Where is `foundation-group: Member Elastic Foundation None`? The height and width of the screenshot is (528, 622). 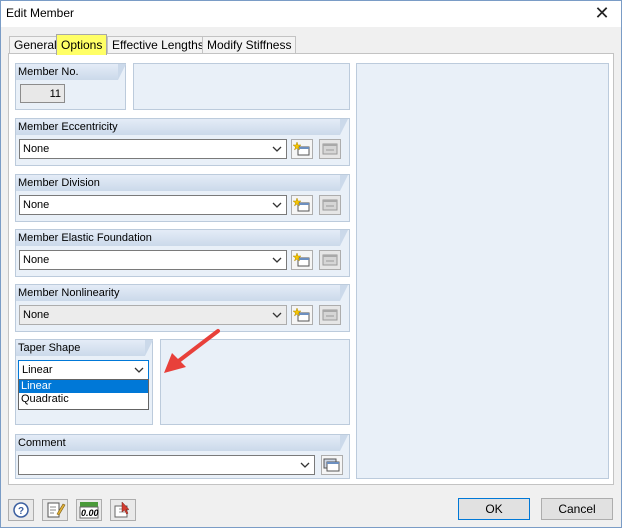
foundation-group: Member Elastic Foundation None is located at coordinates (182, 253).